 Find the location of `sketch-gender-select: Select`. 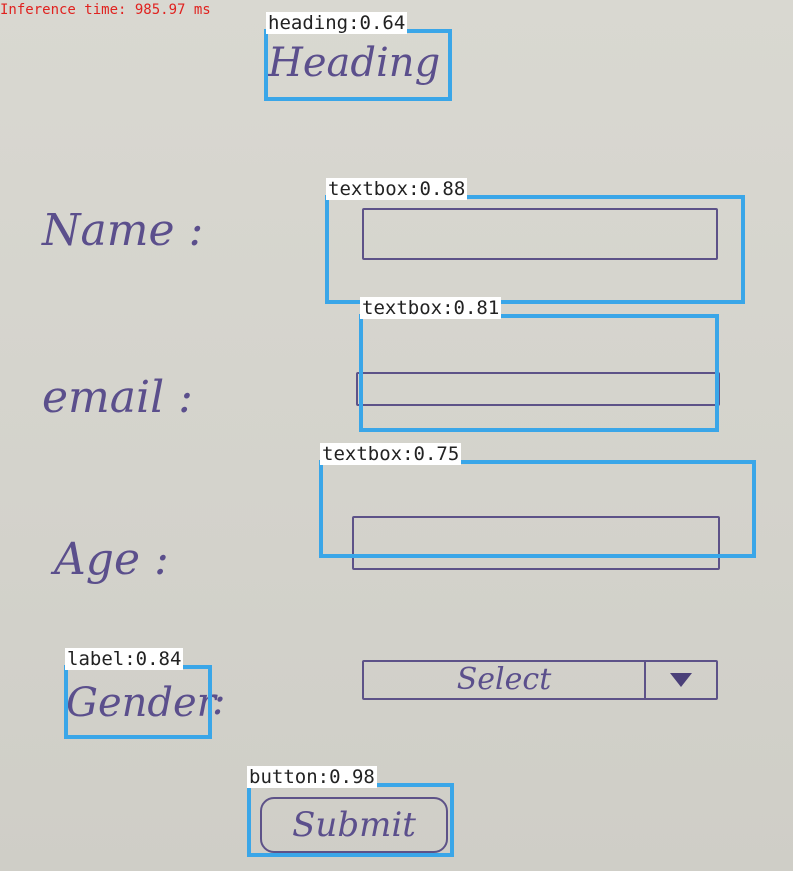

sketch-gender-select: Select is located at coordinates (540, 680).